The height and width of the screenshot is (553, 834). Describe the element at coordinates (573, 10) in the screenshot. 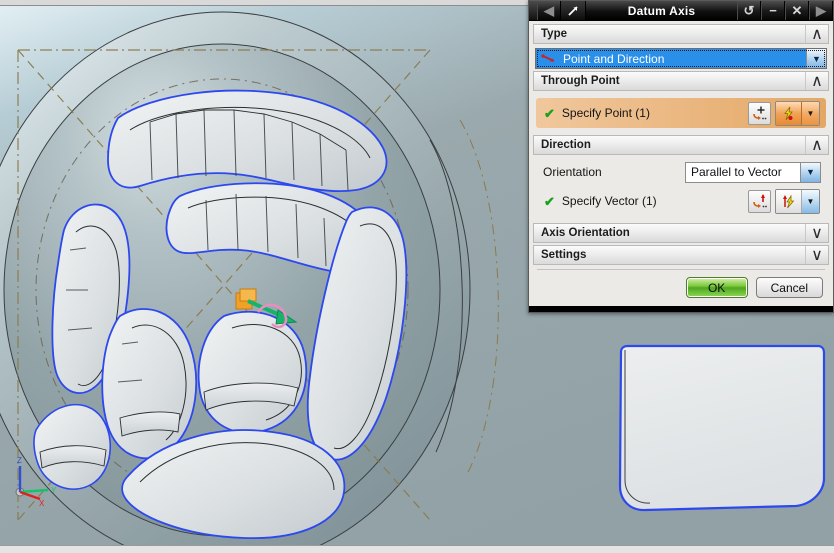

I see `datum-axis-icon` at that location.